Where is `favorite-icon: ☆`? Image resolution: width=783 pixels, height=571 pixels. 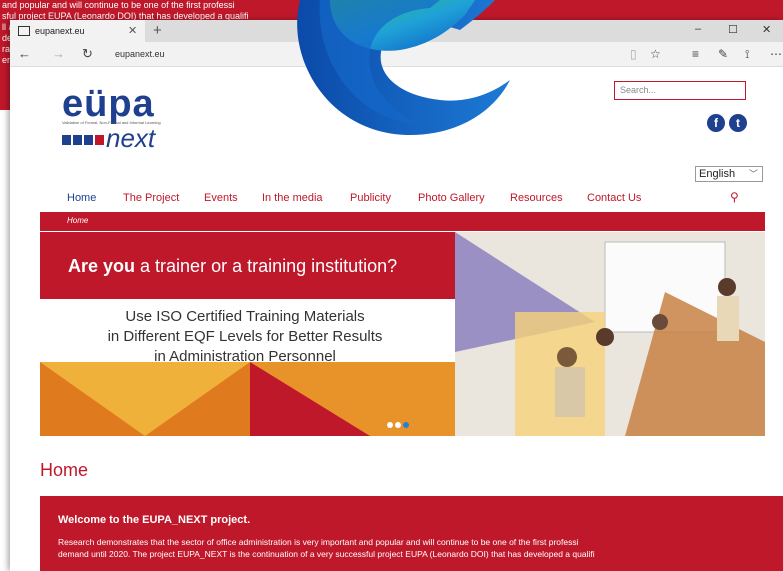
favorite-icon: ☆ is located at coordinates (655, 54).